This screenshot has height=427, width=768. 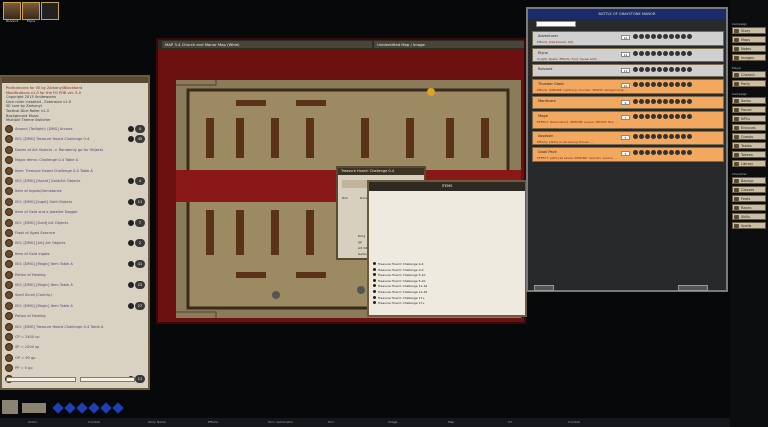 What do you see at coordinates (31, 11) in the screenshot?
I see `portrait-elyna` at bounding box center [31, 11].